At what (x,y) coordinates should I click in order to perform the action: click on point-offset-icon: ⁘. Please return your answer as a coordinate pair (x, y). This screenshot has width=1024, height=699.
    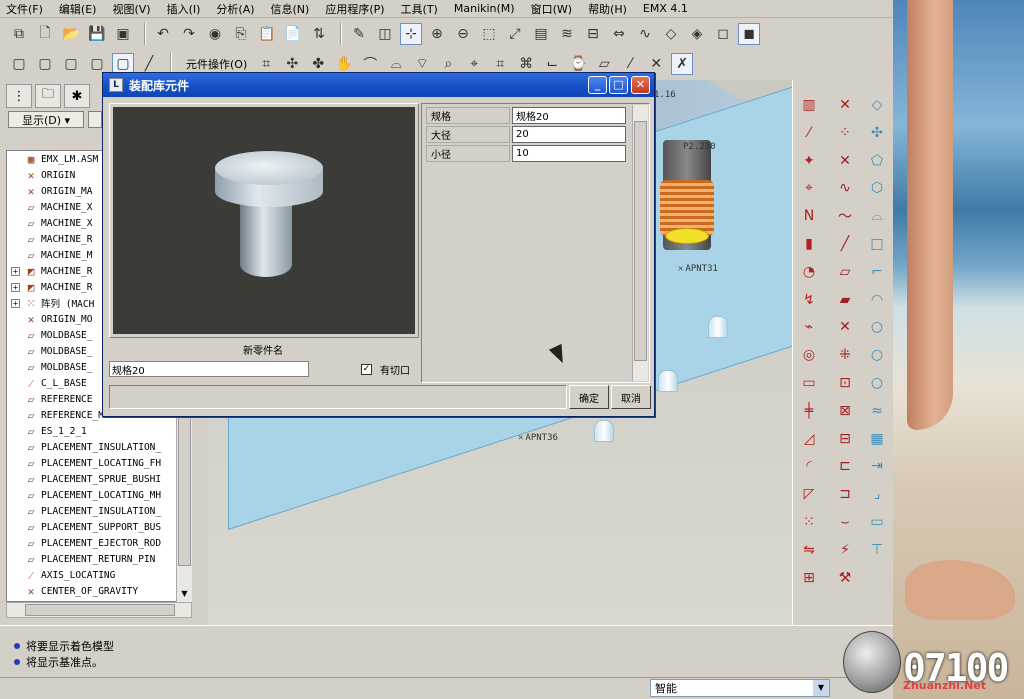
    Looking at the image, I should click on (845, 133).